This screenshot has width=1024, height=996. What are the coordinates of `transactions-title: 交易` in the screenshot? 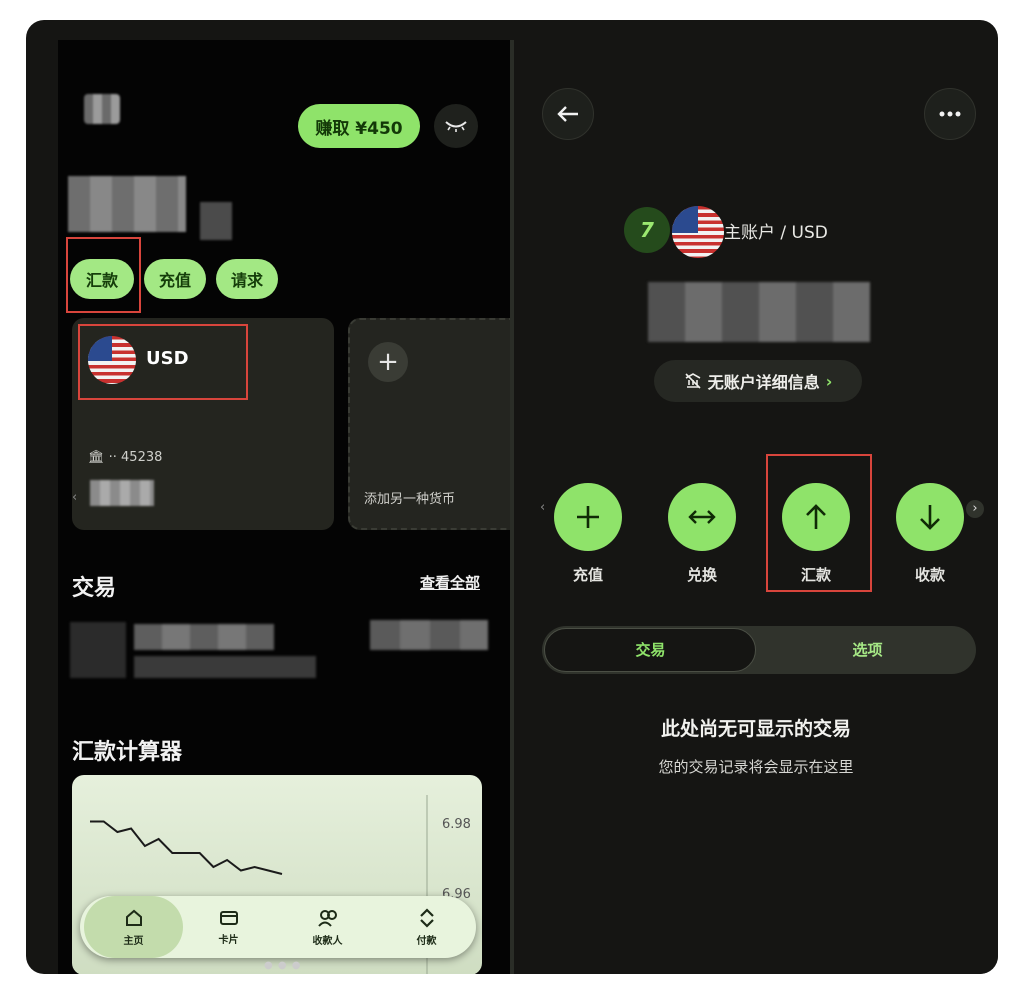 It's located at (94, 588).